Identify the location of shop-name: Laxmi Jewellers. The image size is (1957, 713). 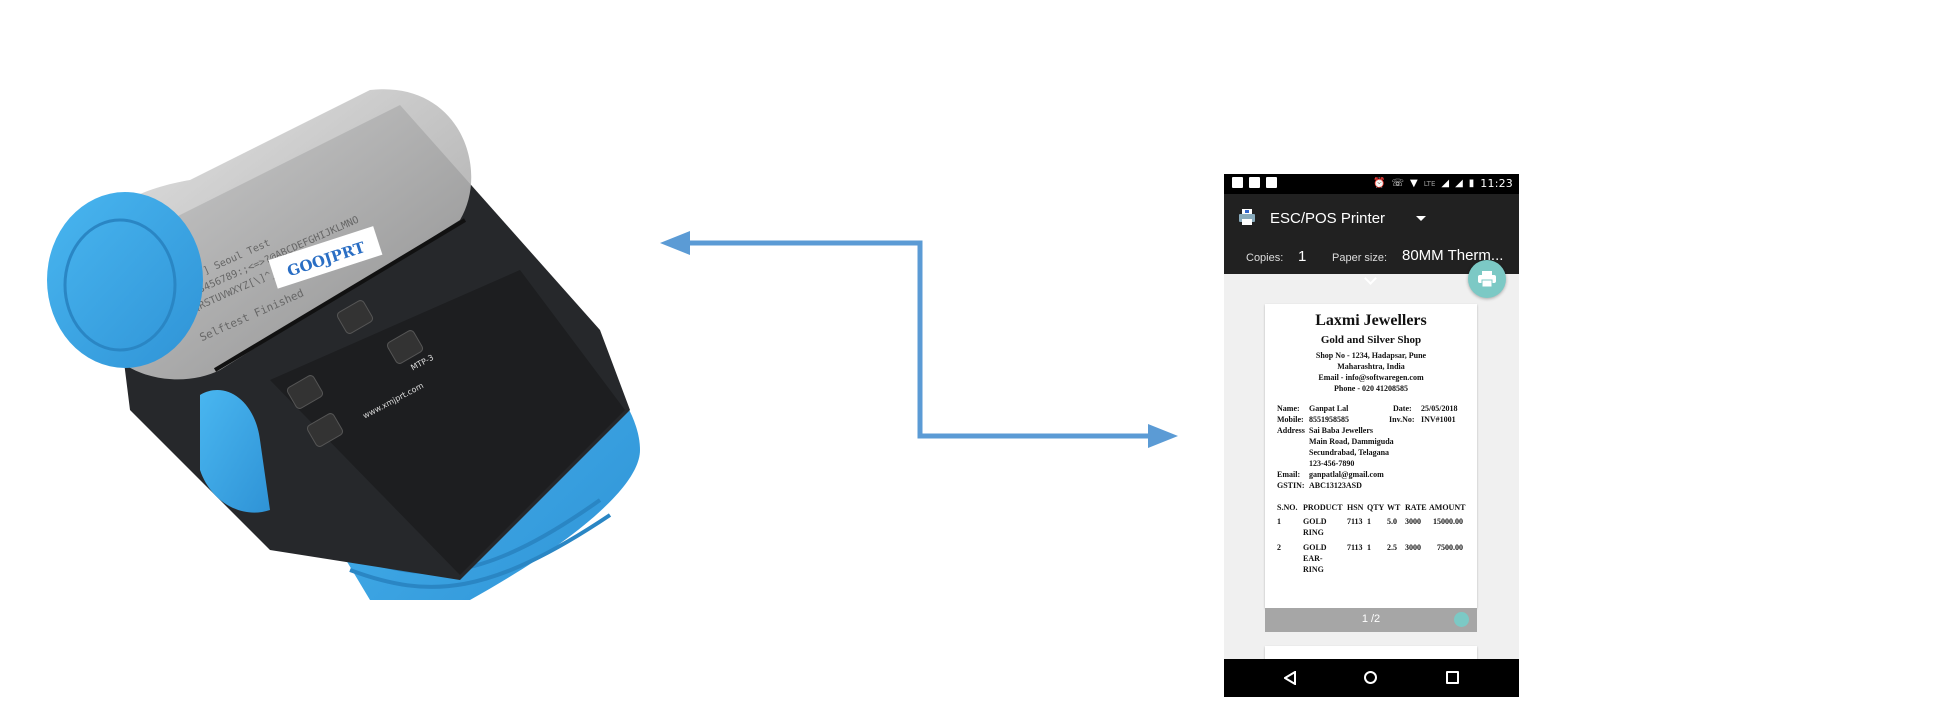
(1371, 320).